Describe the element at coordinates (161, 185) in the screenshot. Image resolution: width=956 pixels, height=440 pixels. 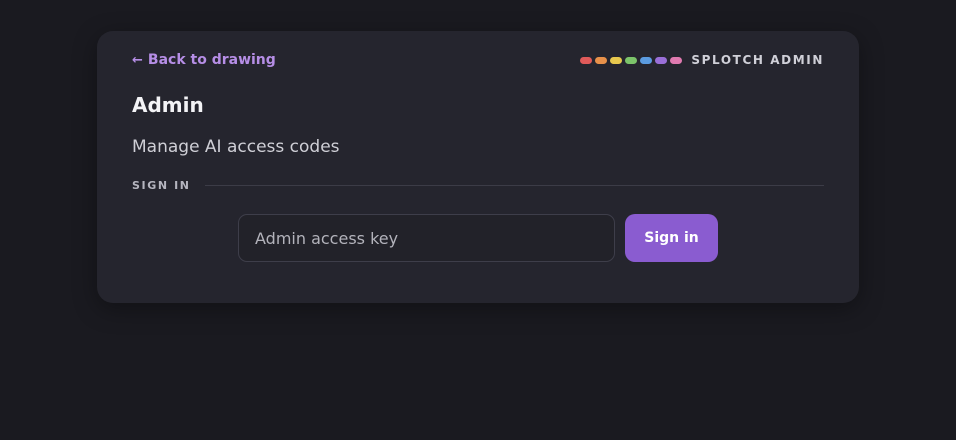
I see `section-label: SIGN IN` at that location.